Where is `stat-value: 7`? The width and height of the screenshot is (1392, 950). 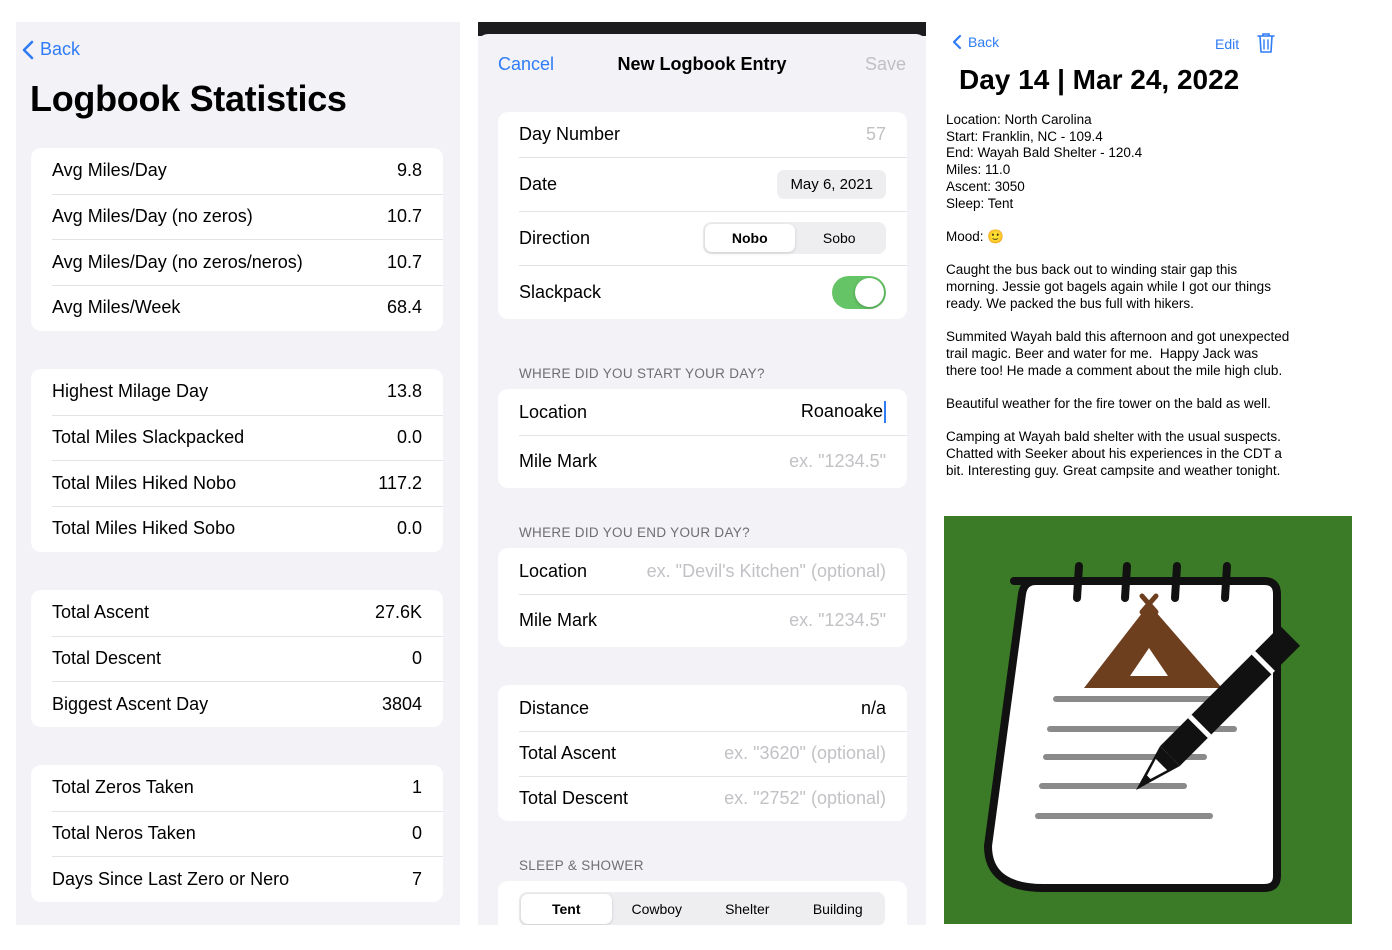 stat-value: 7 is located at coordinates (416, 878).